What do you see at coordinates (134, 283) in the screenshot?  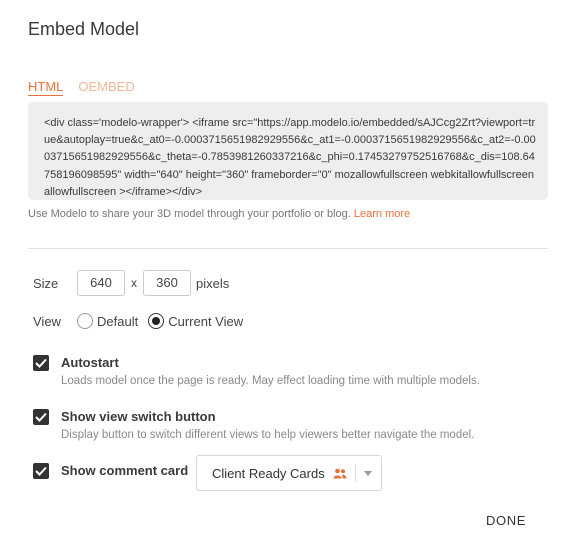 I see `times-sign: x` at bounding box center [134, 283].